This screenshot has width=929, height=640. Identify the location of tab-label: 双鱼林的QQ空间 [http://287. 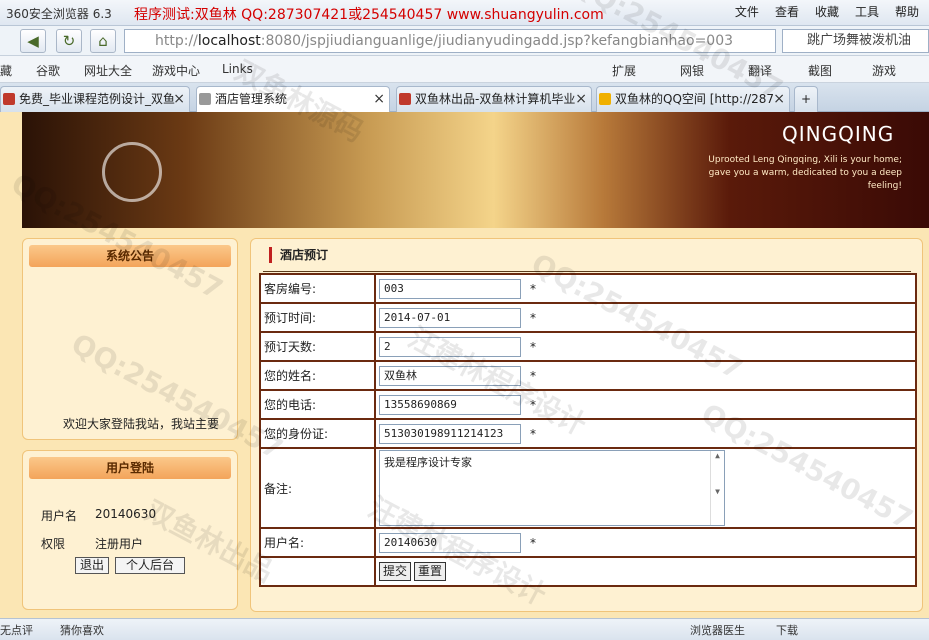
(695, 99).